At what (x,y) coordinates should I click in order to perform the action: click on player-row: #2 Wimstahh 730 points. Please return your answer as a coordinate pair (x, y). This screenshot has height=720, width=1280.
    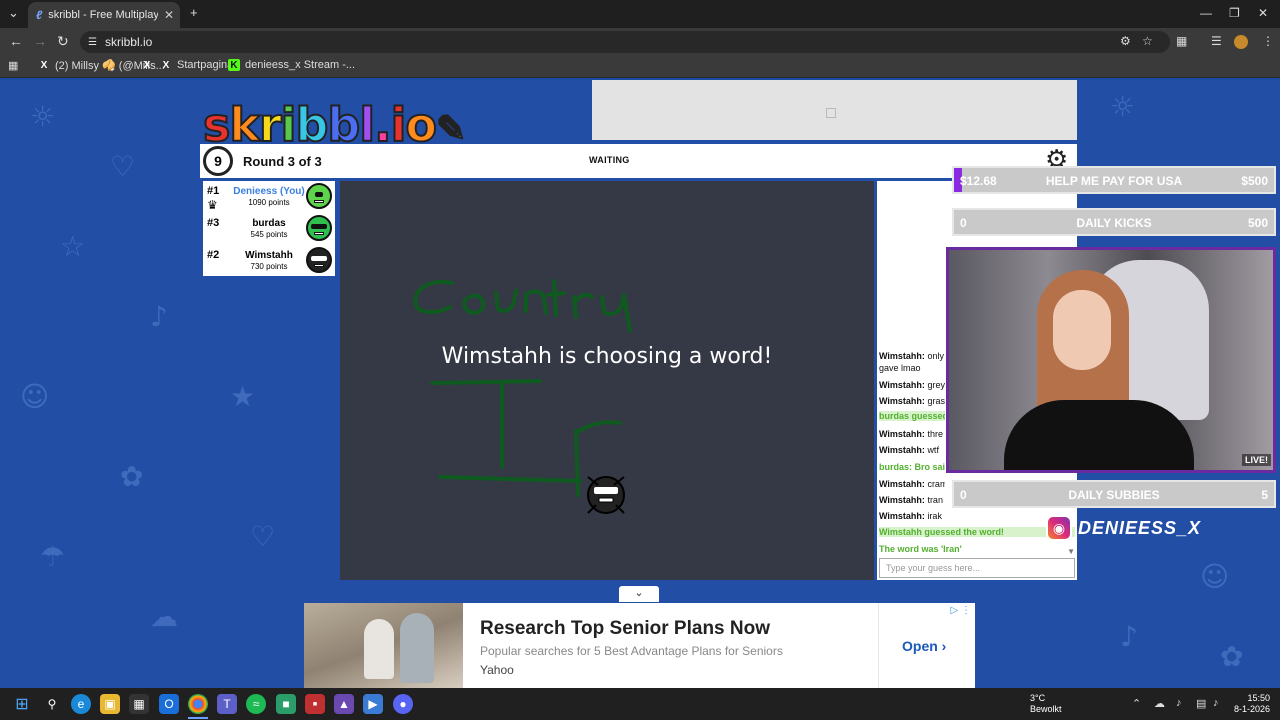
    Looking at the image, I should click on (269, 261).